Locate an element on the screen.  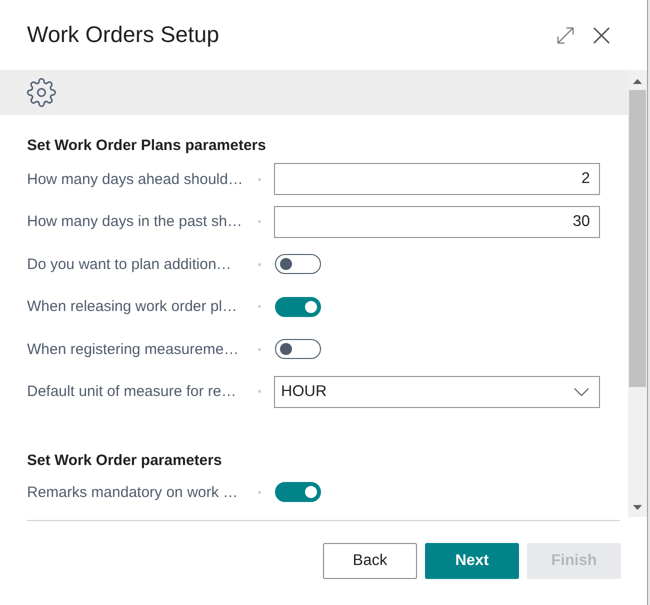
number-input: 2 is located at coordinates (437, 179).